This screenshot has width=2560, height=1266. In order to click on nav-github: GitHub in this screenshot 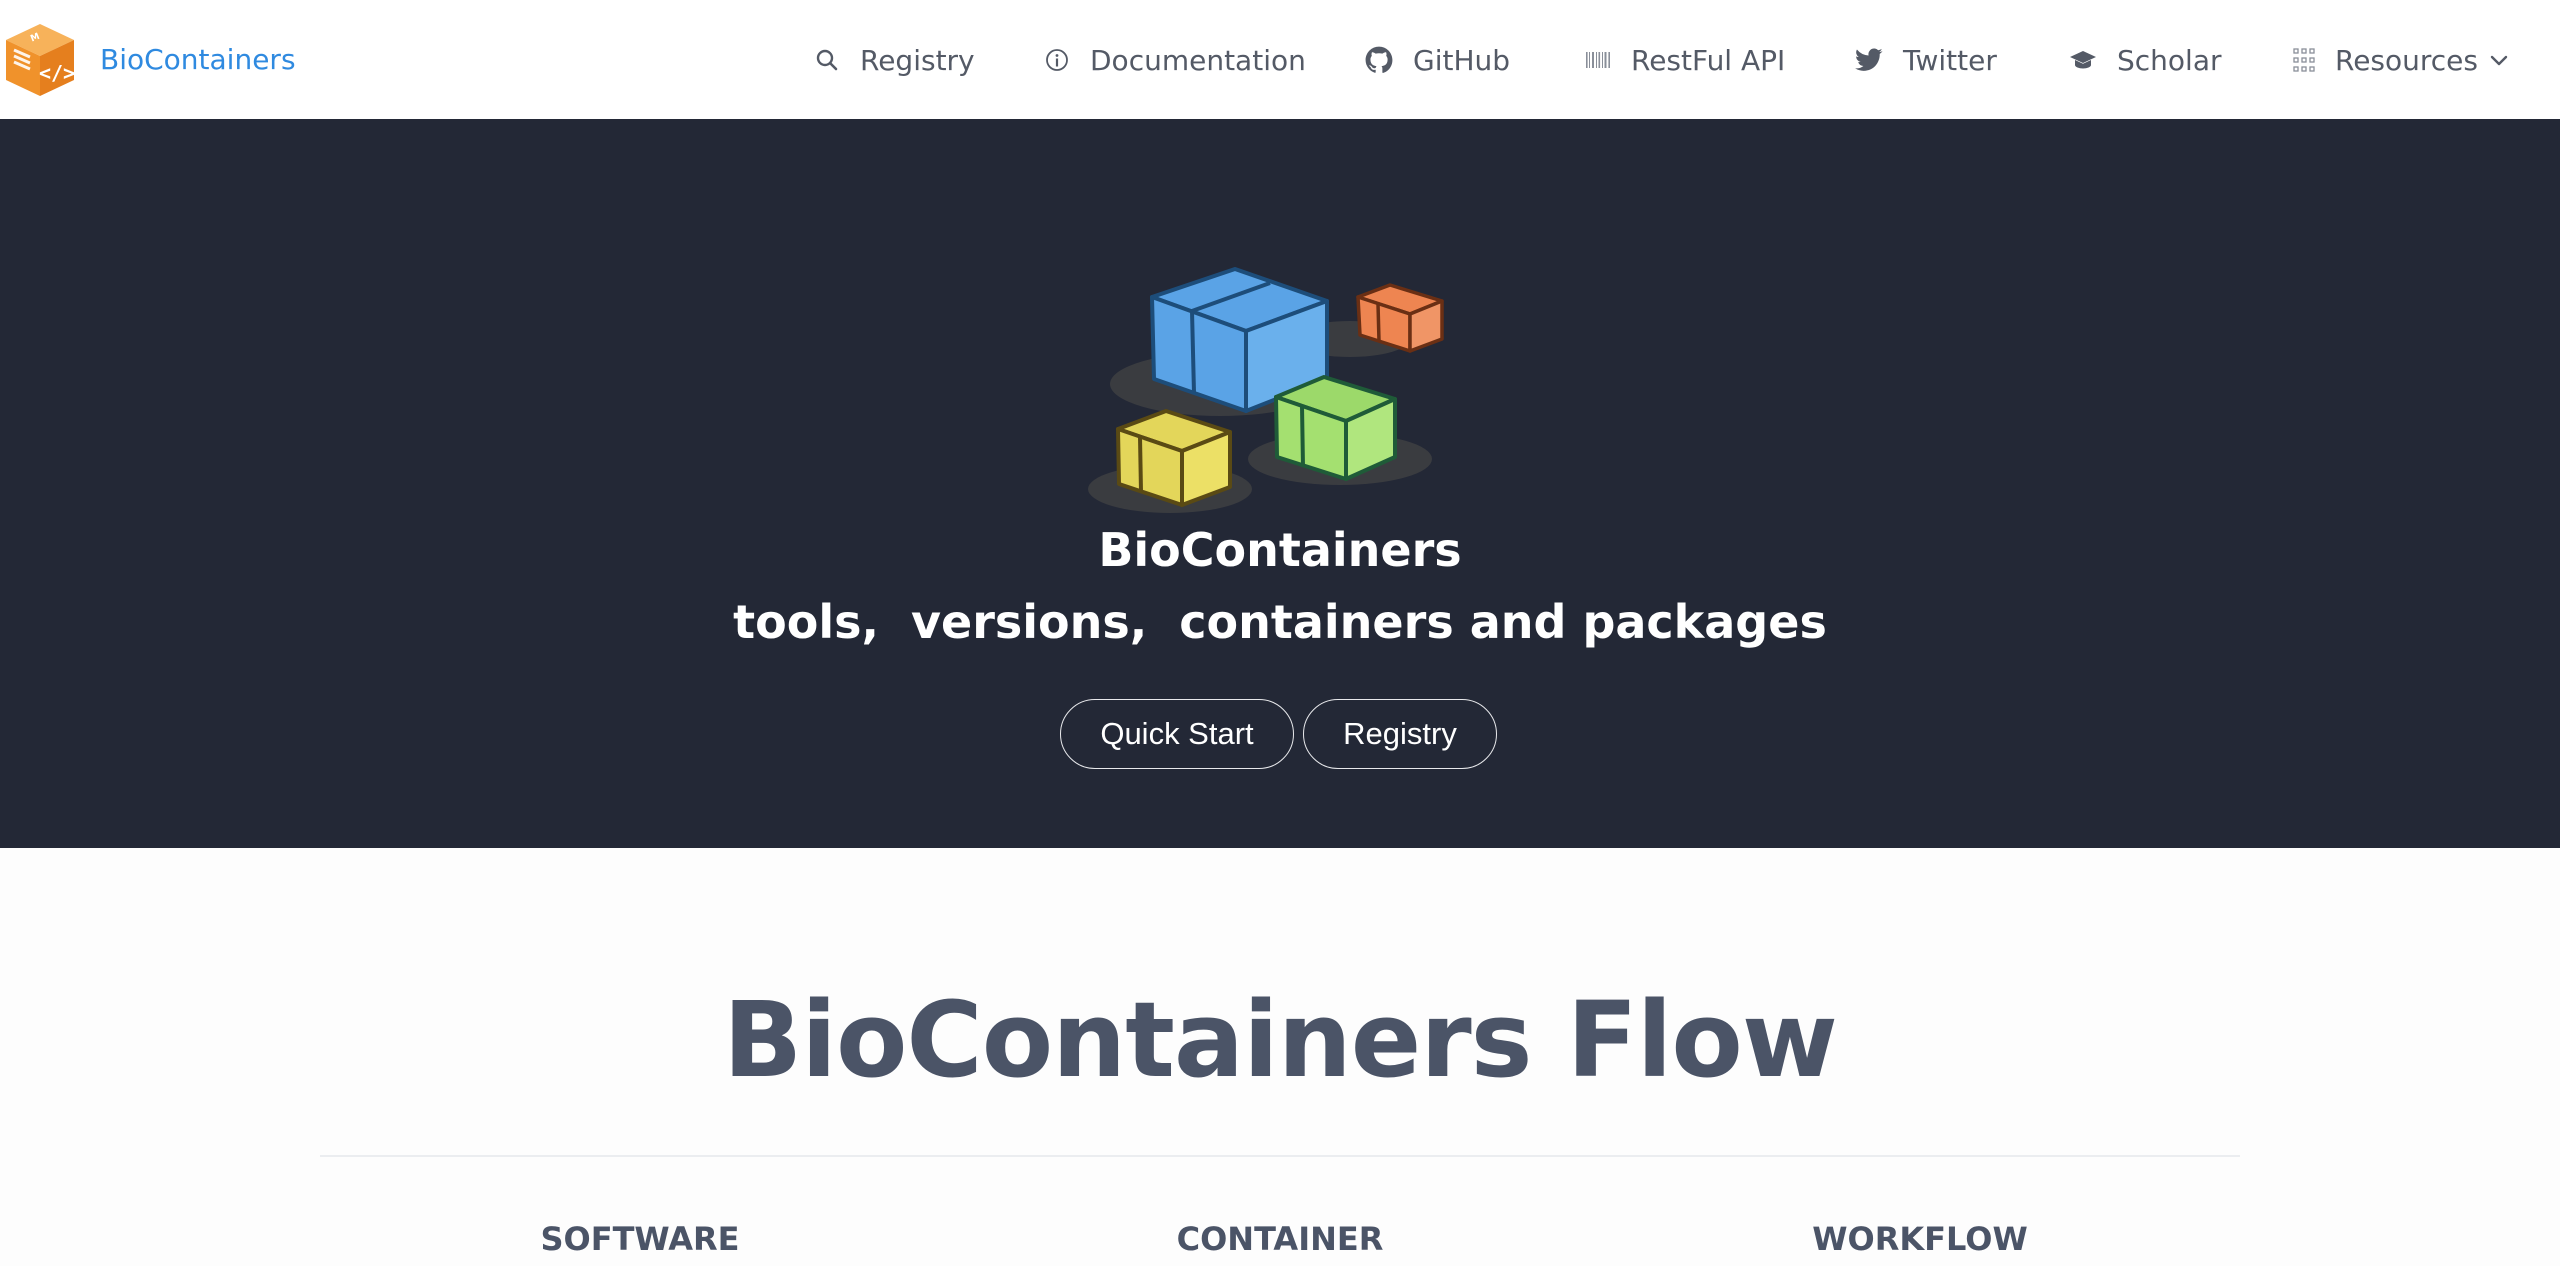, I will do `click(1437, 60)`.